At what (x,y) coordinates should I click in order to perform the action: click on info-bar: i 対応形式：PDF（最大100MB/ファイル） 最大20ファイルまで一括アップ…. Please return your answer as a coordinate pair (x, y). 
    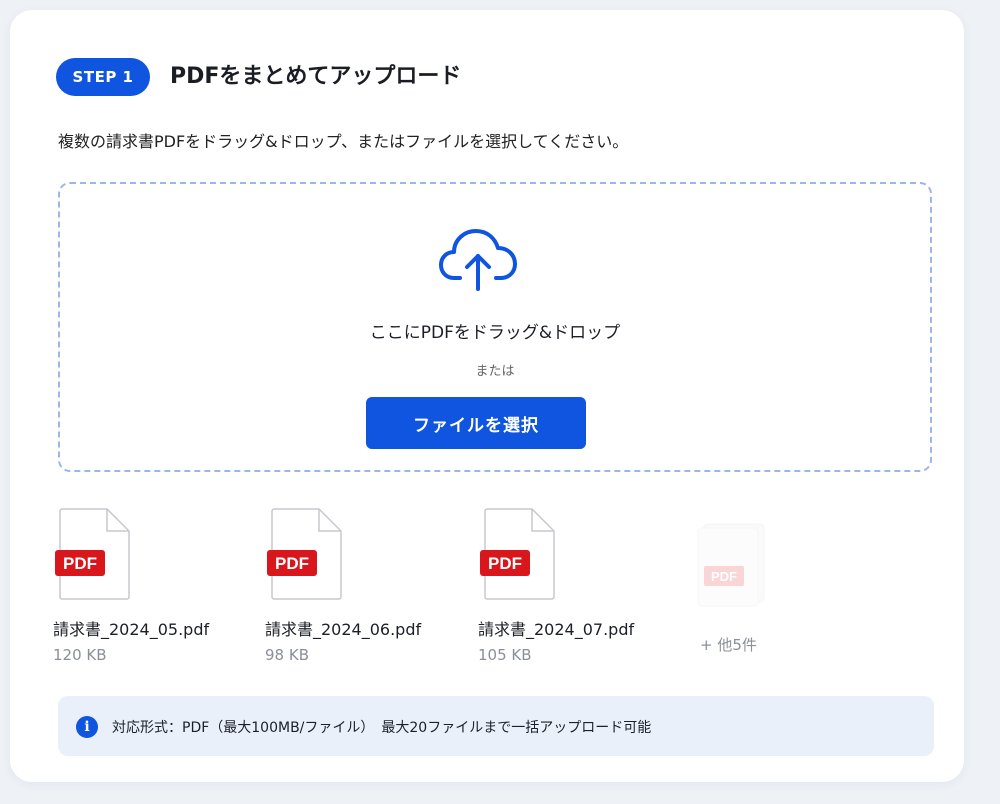
    Looking at the image, I should click on (496, 726).